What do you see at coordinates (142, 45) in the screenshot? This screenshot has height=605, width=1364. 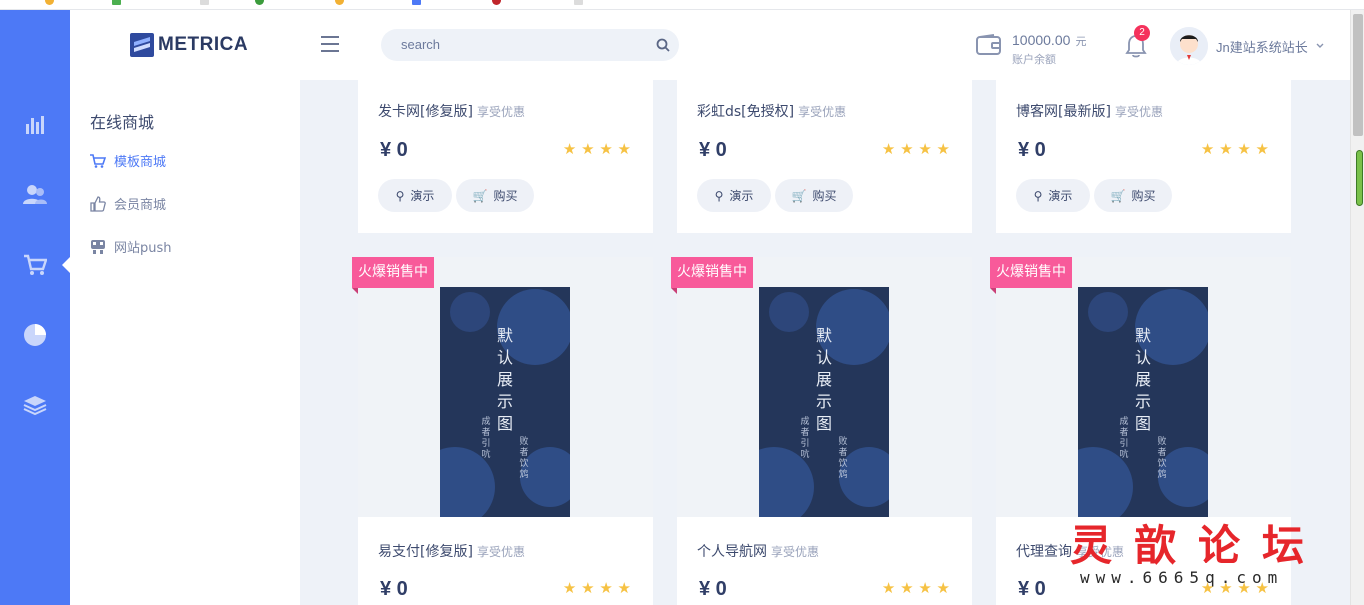 I see `logo-icon` at bounding box center [142, 45].